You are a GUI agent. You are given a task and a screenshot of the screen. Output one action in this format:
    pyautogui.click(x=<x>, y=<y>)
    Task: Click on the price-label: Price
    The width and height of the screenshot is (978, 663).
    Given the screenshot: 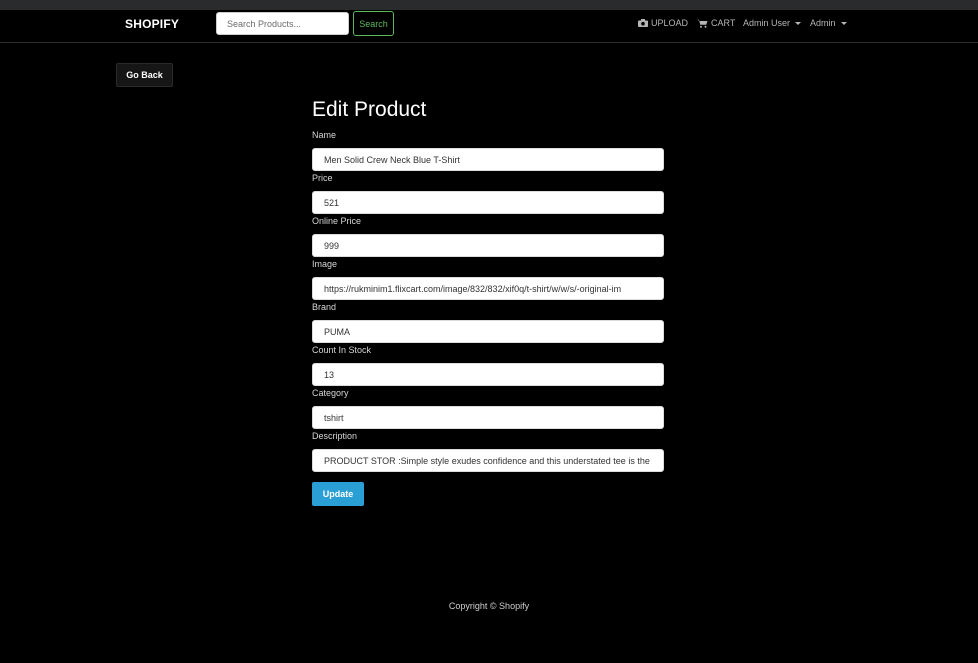 What is the action you would take?
    pyautogui.click(x=322, y=178)
    